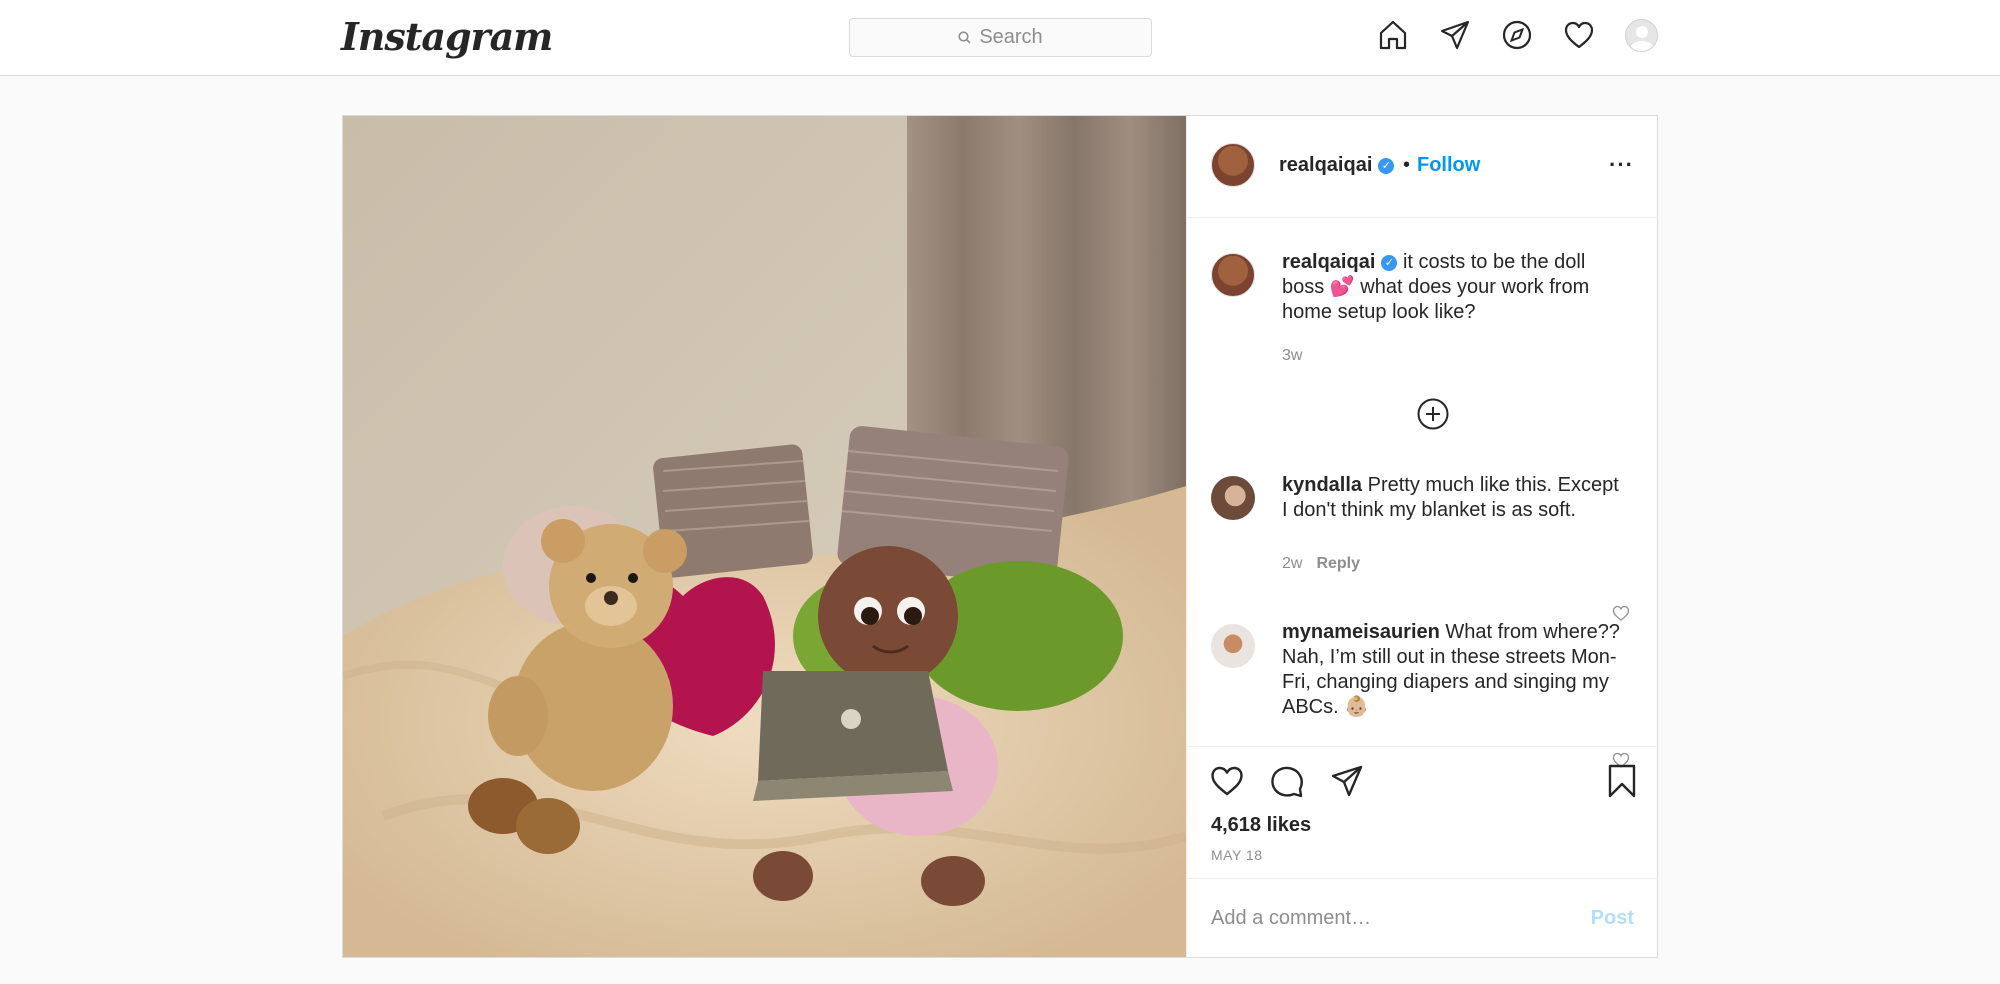 The height and width of the screenshot is (984, 2000). What do you see at coordinates (1011, 37) in the screenshot?
I see `search-placeholder: Search` at bounding box center [1011, 37].